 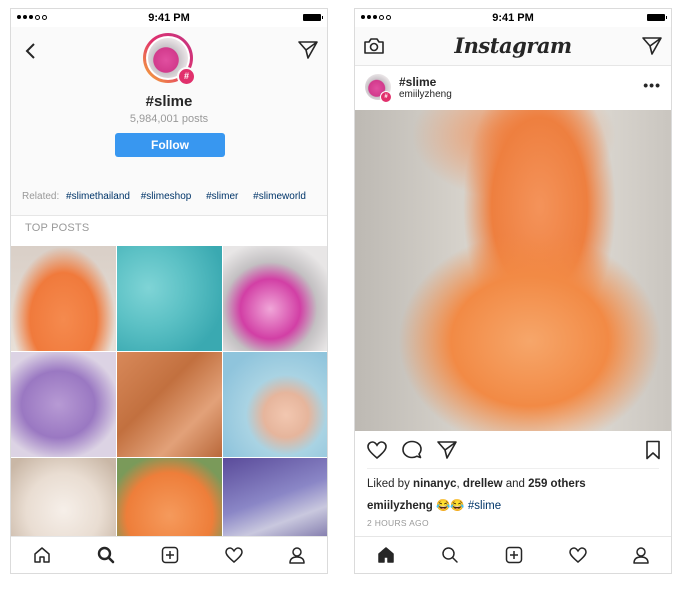 What do you see at coordinates (483, 484) in the screenshot?
I see `liker-link: drellew` at bounding box center [483, 484].